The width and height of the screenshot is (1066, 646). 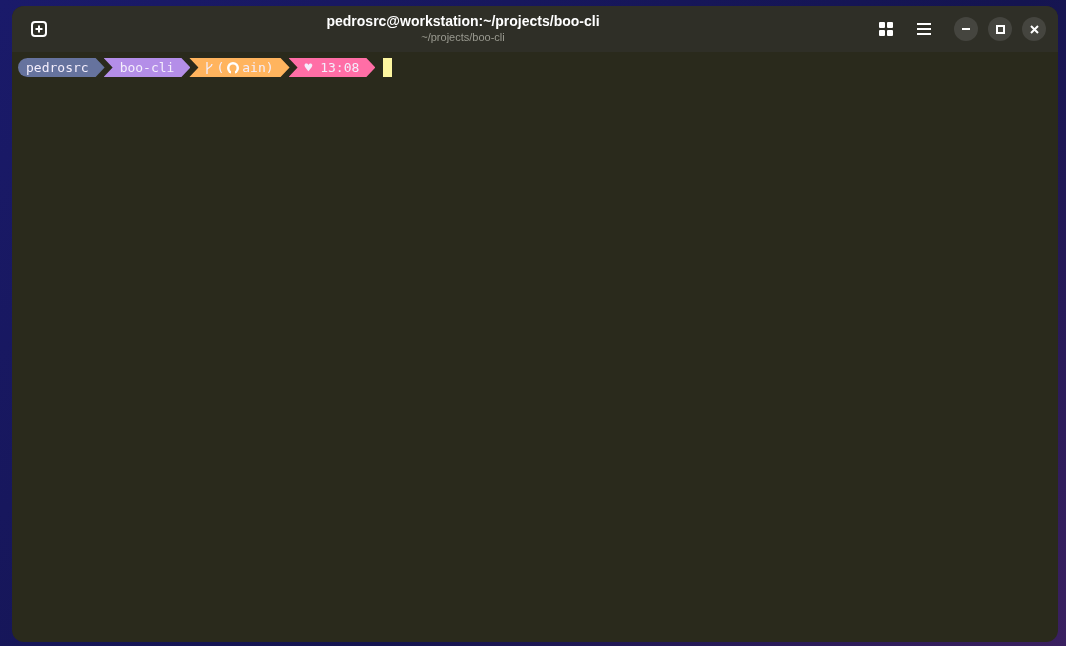 I want to click on close-button, so click(x=1034, y=29).